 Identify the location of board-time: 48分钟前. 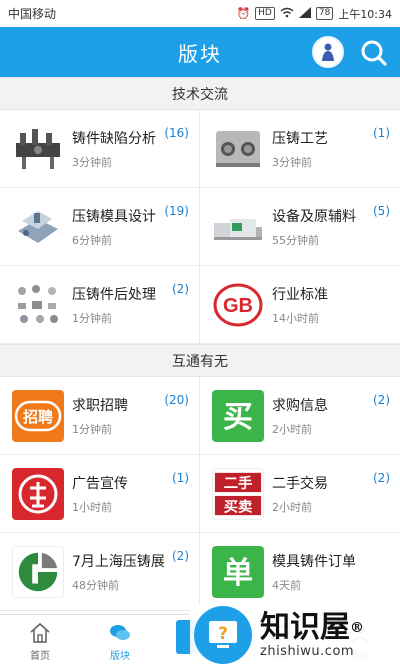
(95, 585).